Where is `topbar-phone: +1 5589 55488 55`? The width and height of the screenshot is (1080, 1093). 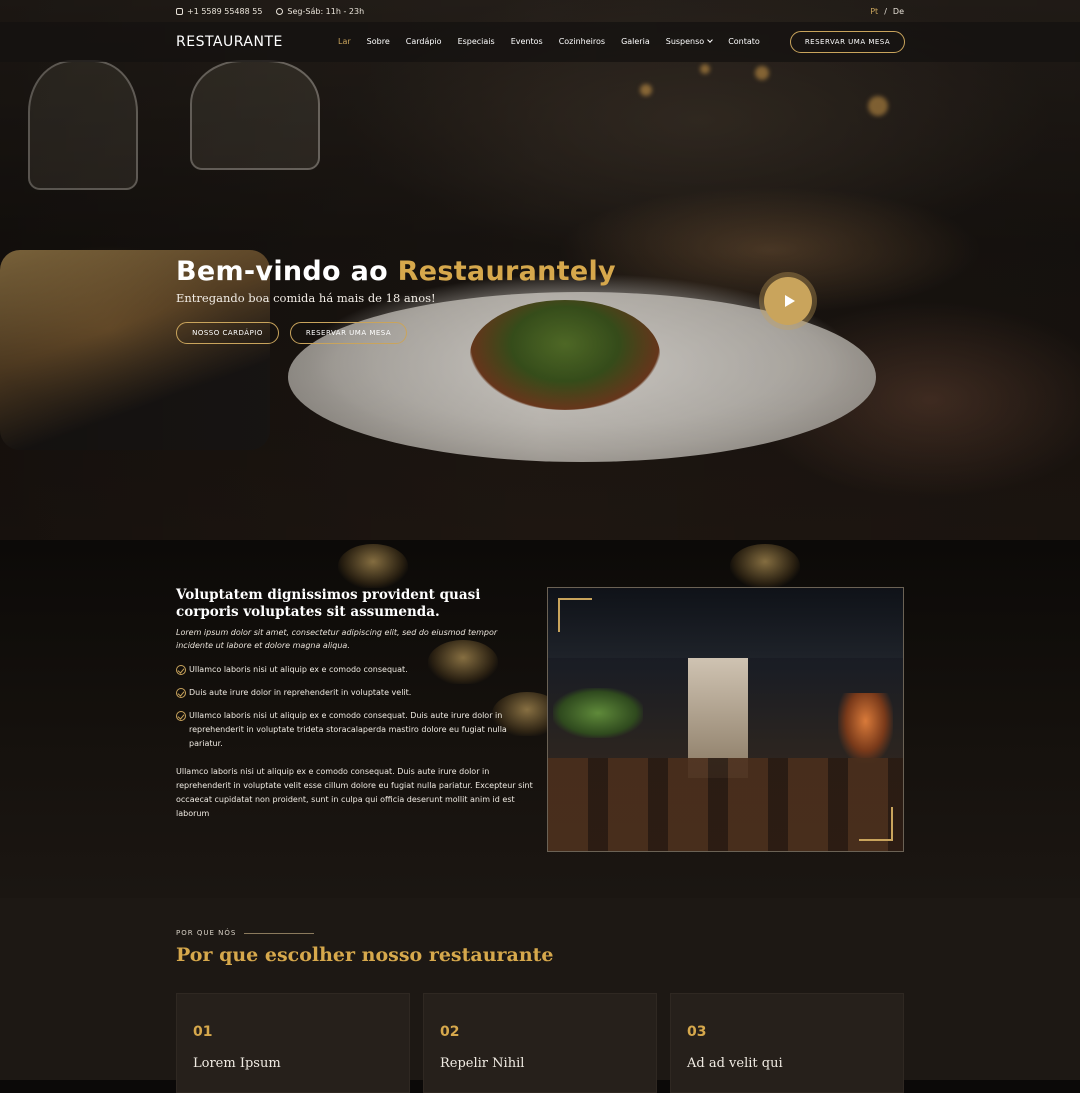 topbar-phone: +1 5589 55488 55 is located at coordinates (219, 11).